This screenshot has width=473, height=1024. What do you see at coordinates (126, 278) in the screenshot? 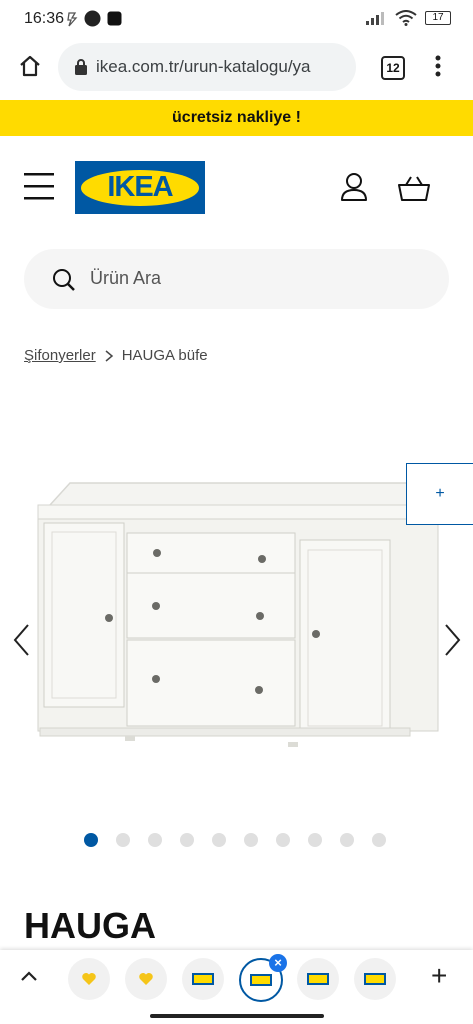
I see `search-placeholder: Ürün Ara` at bounding box center [126, 278].